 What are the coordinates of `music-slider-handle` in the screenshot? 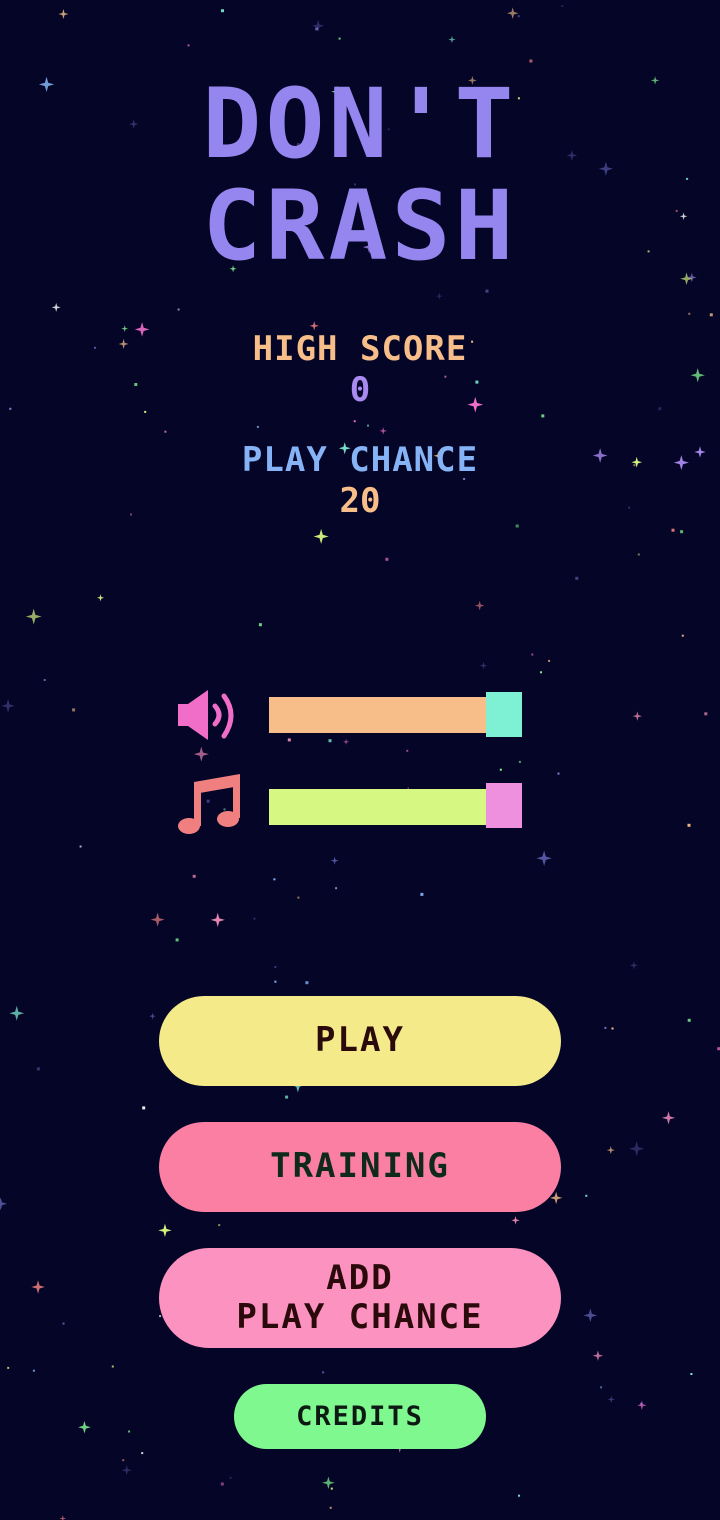 It's located at (503, 805).